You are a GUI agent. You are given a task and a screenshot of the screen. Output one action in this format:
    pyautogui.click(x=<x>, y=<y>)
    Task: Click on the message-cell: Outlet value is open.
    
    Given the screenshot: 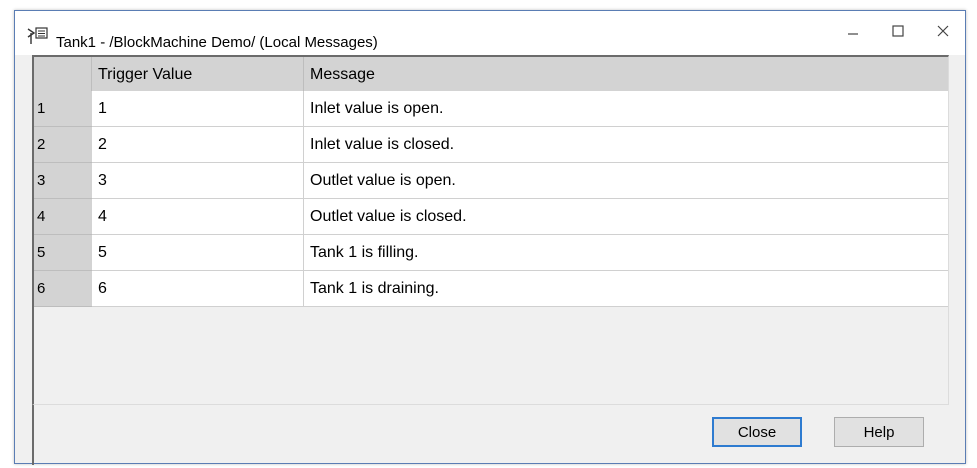 What is the action you would take?
    pyautogui.click(x=626, y=181)
    